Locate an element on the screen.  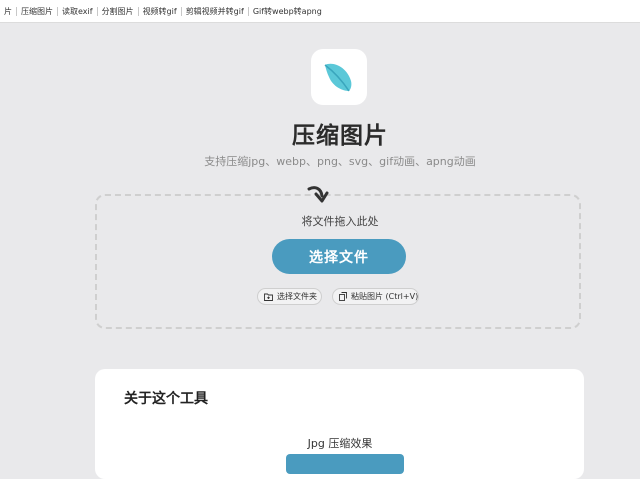
nav-item-clip-video-gif: 剪辑视频并转gif is located at coordinates (215, 11).